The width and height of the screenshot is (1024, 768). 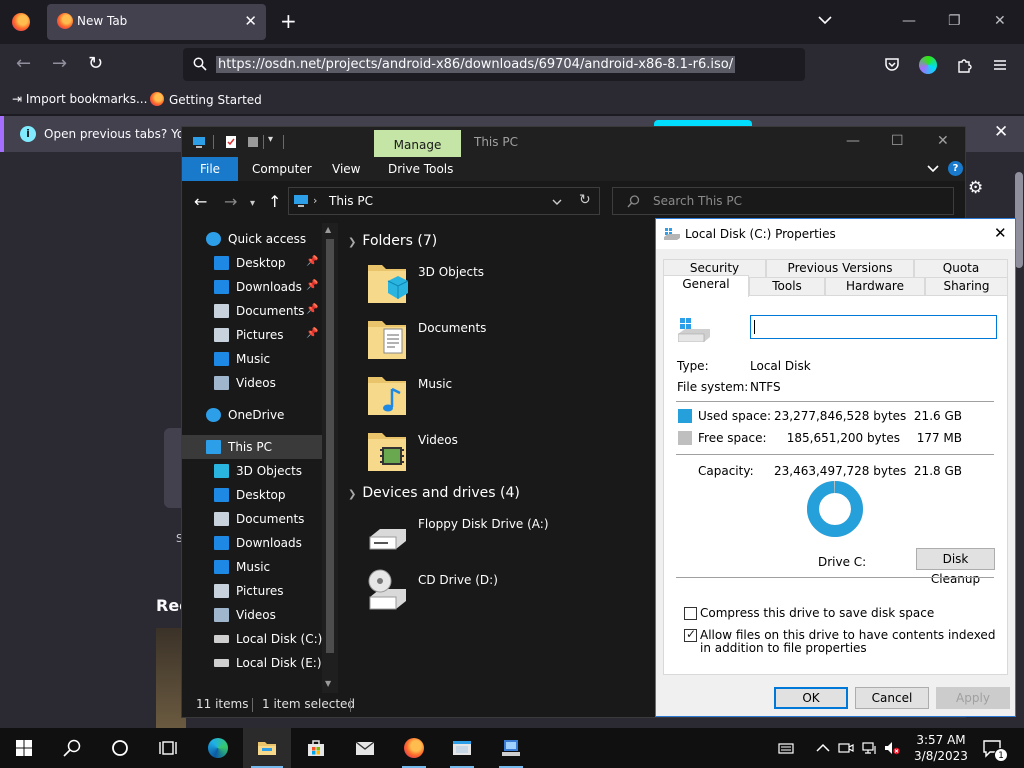 I want to click on address-dropdown-icon, so click(x=557, y=202).